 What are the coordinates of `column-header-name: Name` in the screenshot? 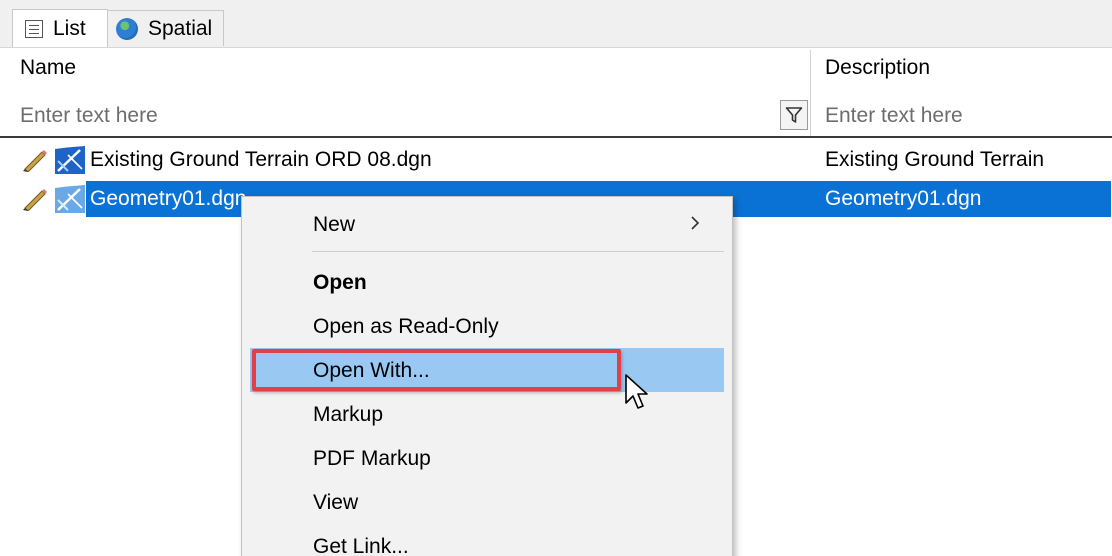 It's located at (48, 68).